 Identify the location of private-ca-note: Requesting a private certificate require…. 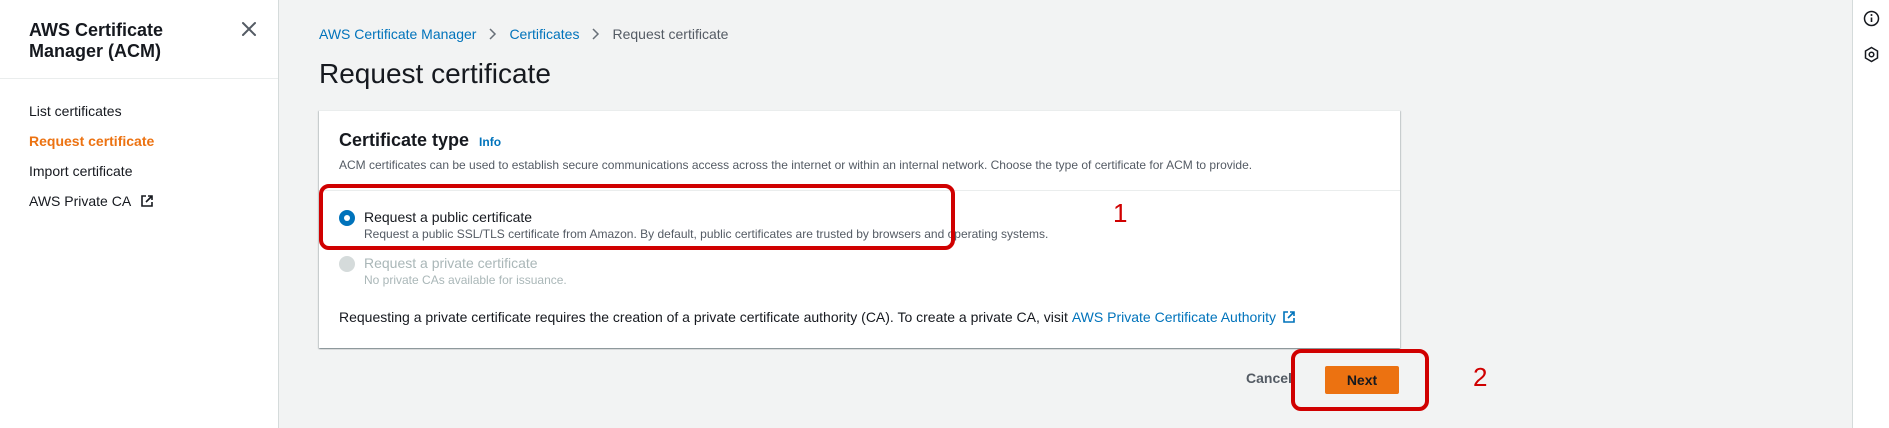
(817, 317).